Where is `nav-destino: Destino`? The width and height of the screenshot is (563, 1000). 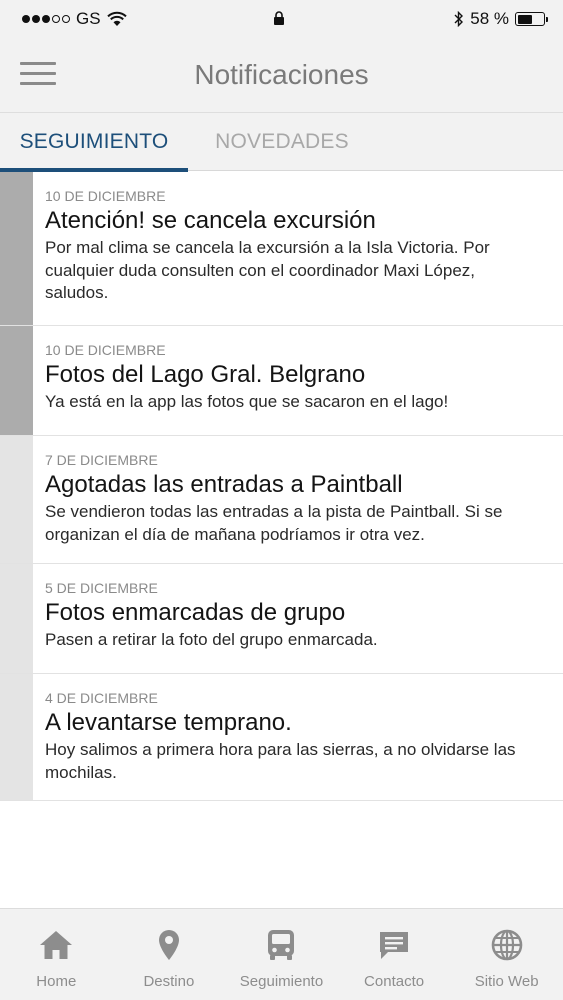
nav-destino: Destino is located at coordinates (169, 954).